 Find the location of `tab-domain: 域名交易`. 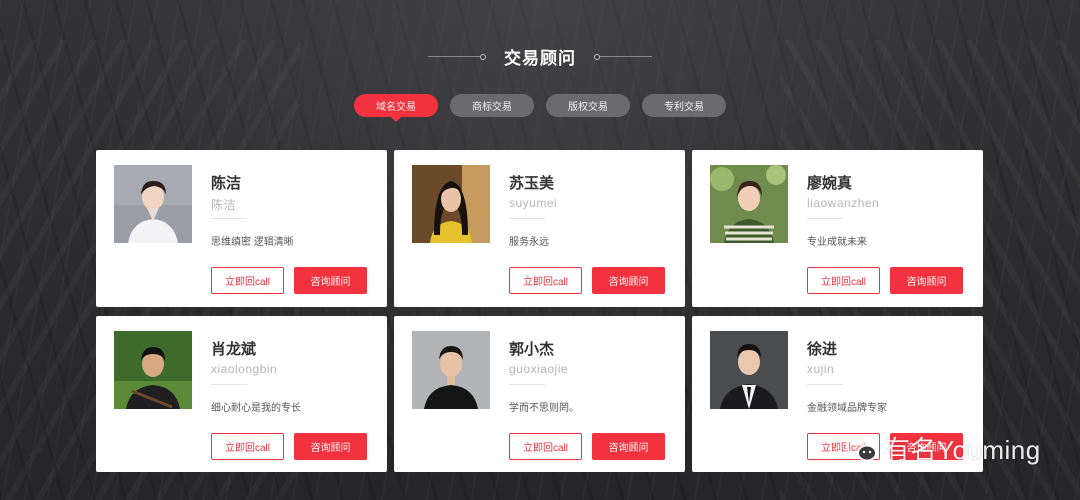

tab-domain: 域名交易 is located at coordinates (396, 108).